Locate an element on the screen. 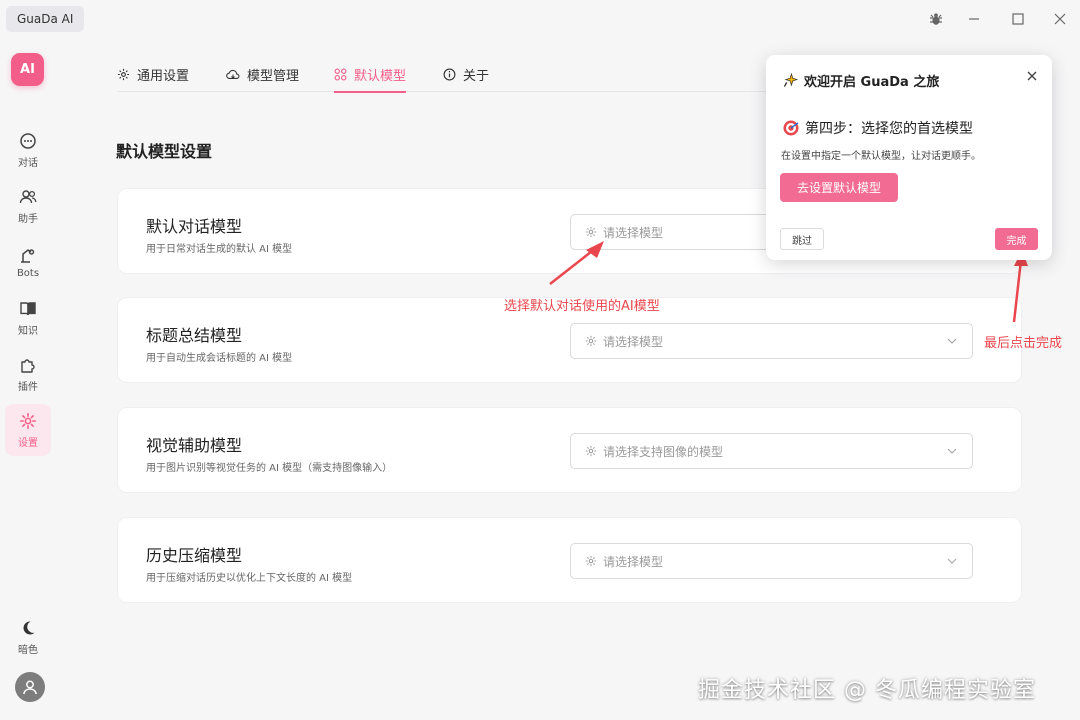  popover-step: 第四步：选择您的首选模型 is located at coordinates (877, 128).